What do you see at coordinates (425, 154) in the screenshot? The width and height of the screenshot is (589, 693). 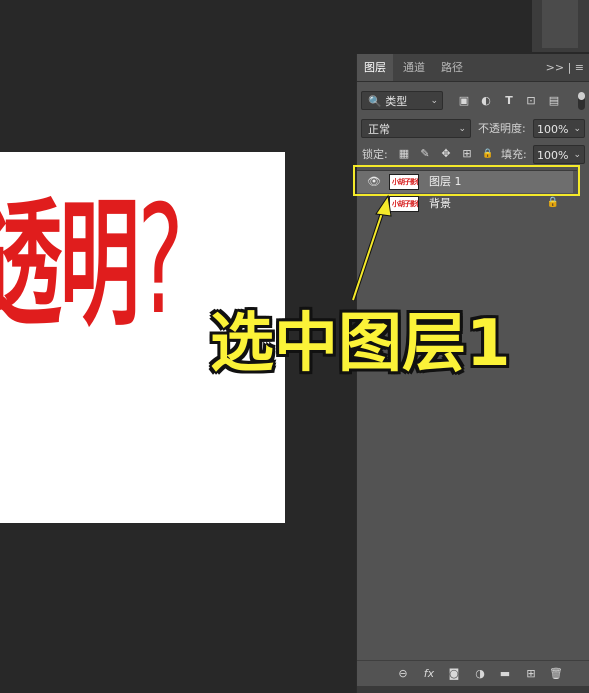 I see `lock-image-icon: ✎` at bounding box center [425, 154].